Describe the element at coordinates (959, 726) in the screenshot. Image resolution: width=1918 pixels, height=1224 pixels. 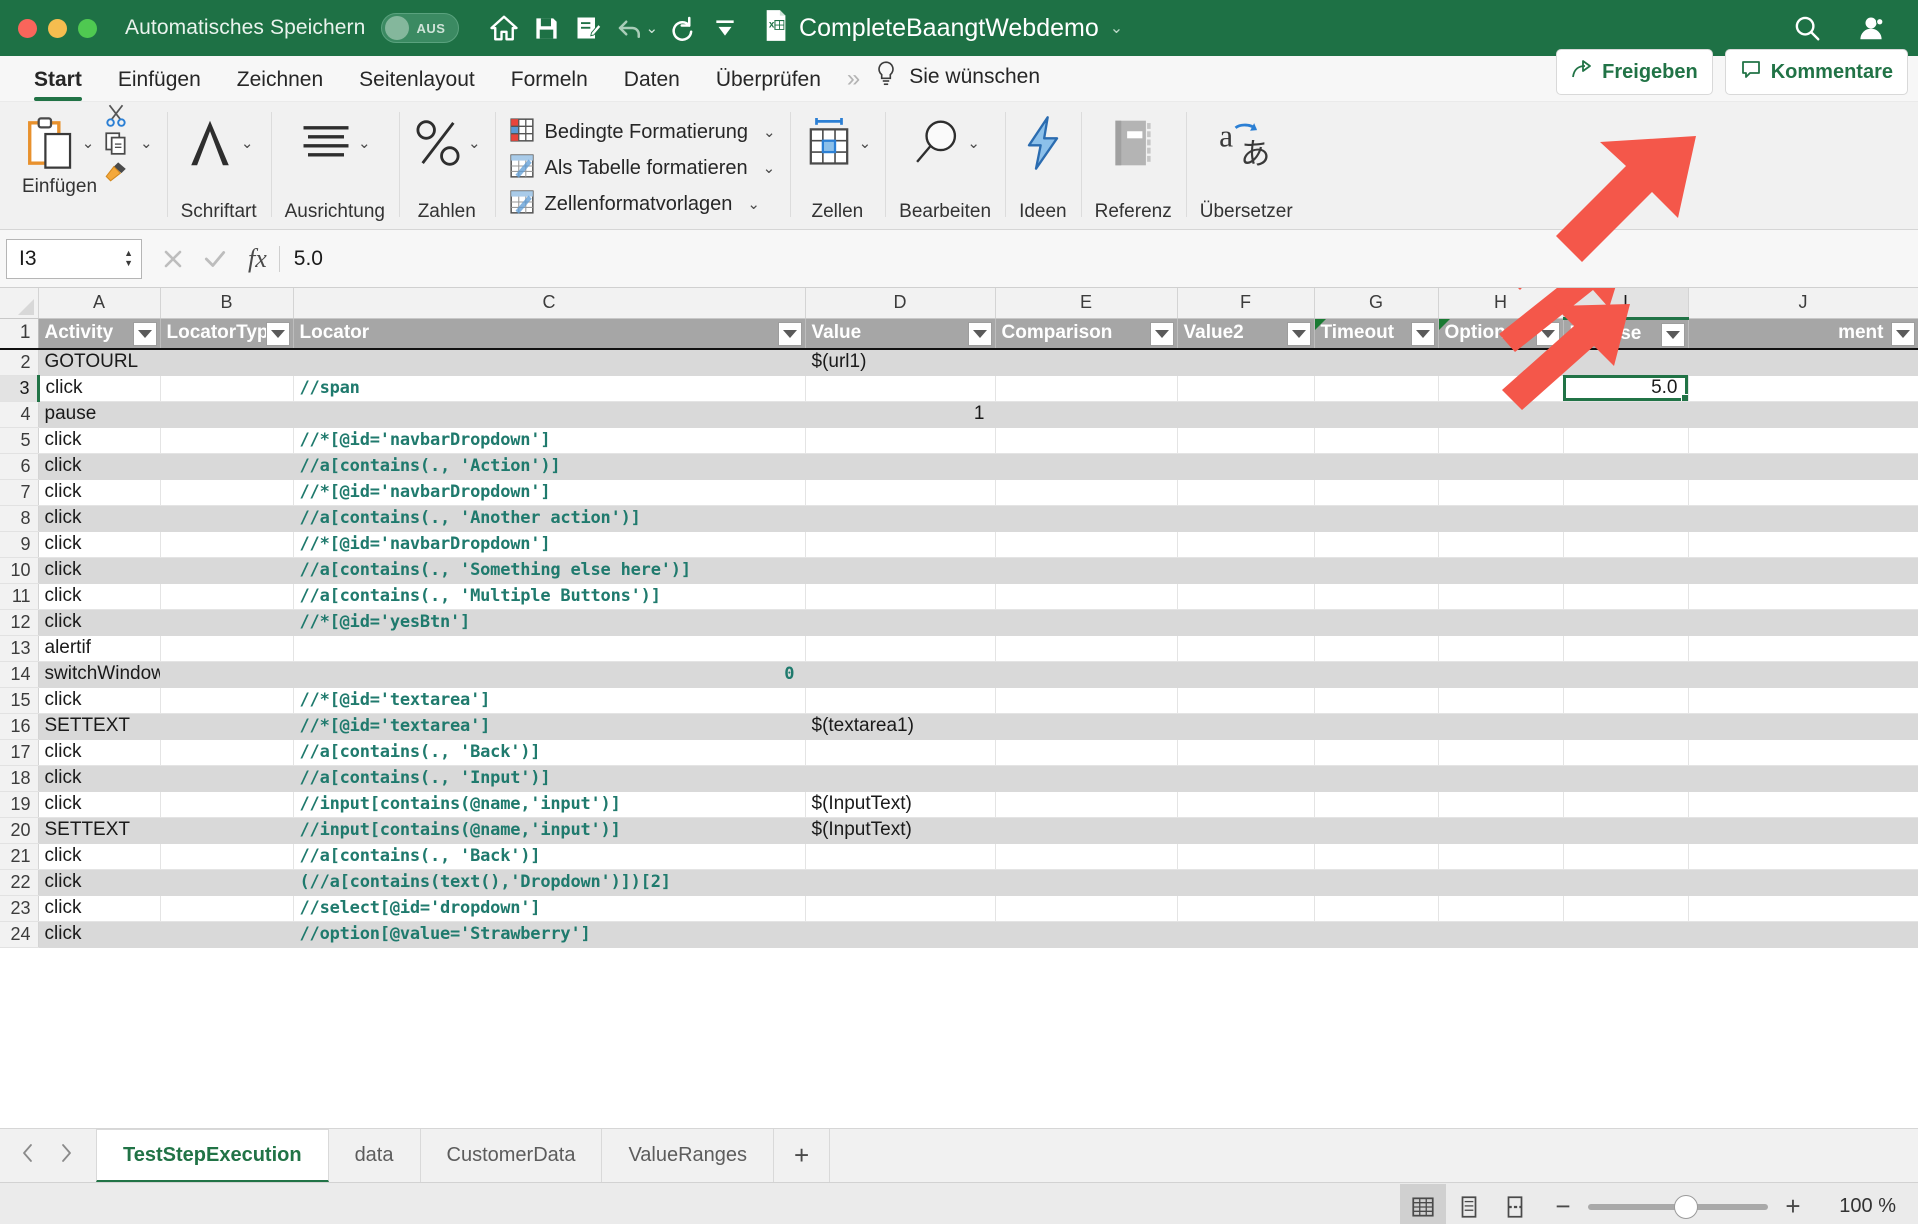
I see `table-row: 16 SETTEXT //*[@id='textarea'] $(textarea1)` at that location.